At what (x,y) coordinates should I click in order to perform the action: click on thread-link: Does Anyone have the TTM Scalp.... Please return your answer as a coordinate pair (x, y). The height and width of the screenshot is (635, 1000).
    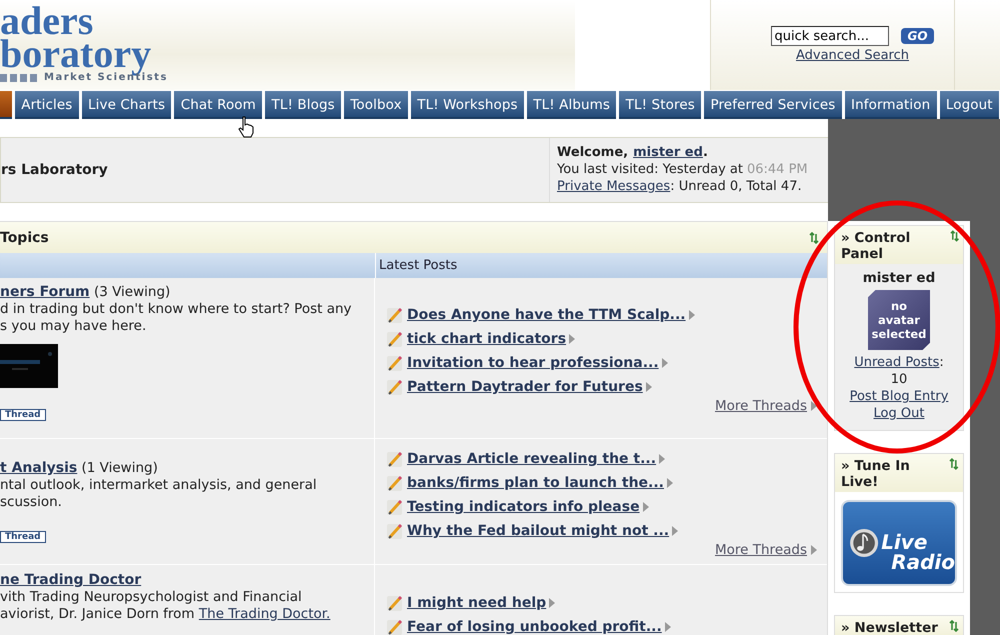
    Looking at the image, I should click on (546, 315).